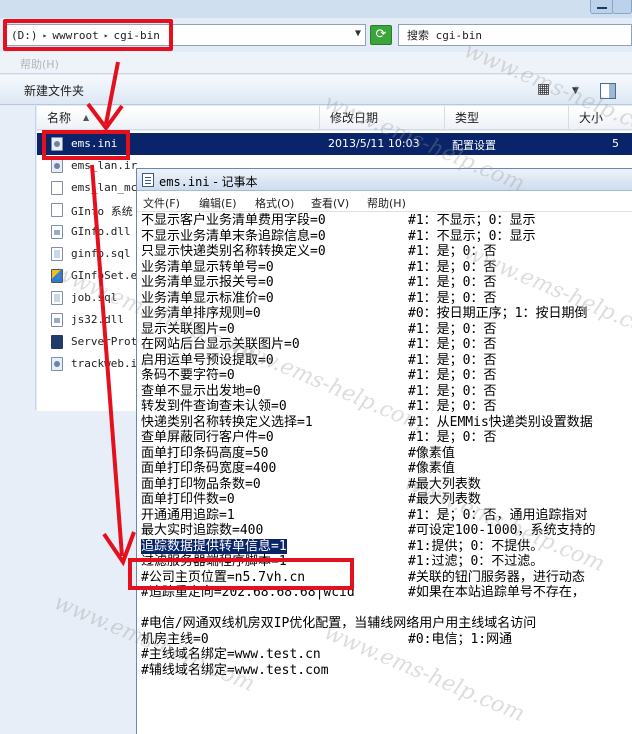  What do you see at coordinates (316, 90) in the screenshot?
I see `explorer-toolbar: 新建文件夹 ▦ ▼` at bounding box center [316, 90].